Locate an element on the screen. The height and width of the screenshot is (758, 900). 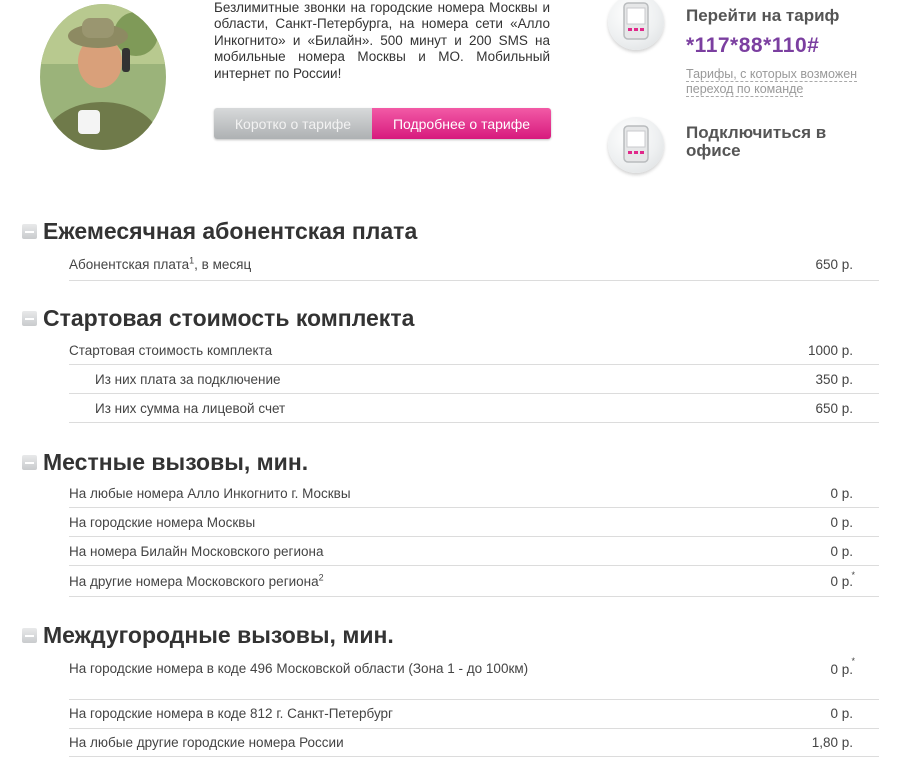
section-long-distance-calls: Междугородные вызовы, мин. is located at coordinates (208, 635).